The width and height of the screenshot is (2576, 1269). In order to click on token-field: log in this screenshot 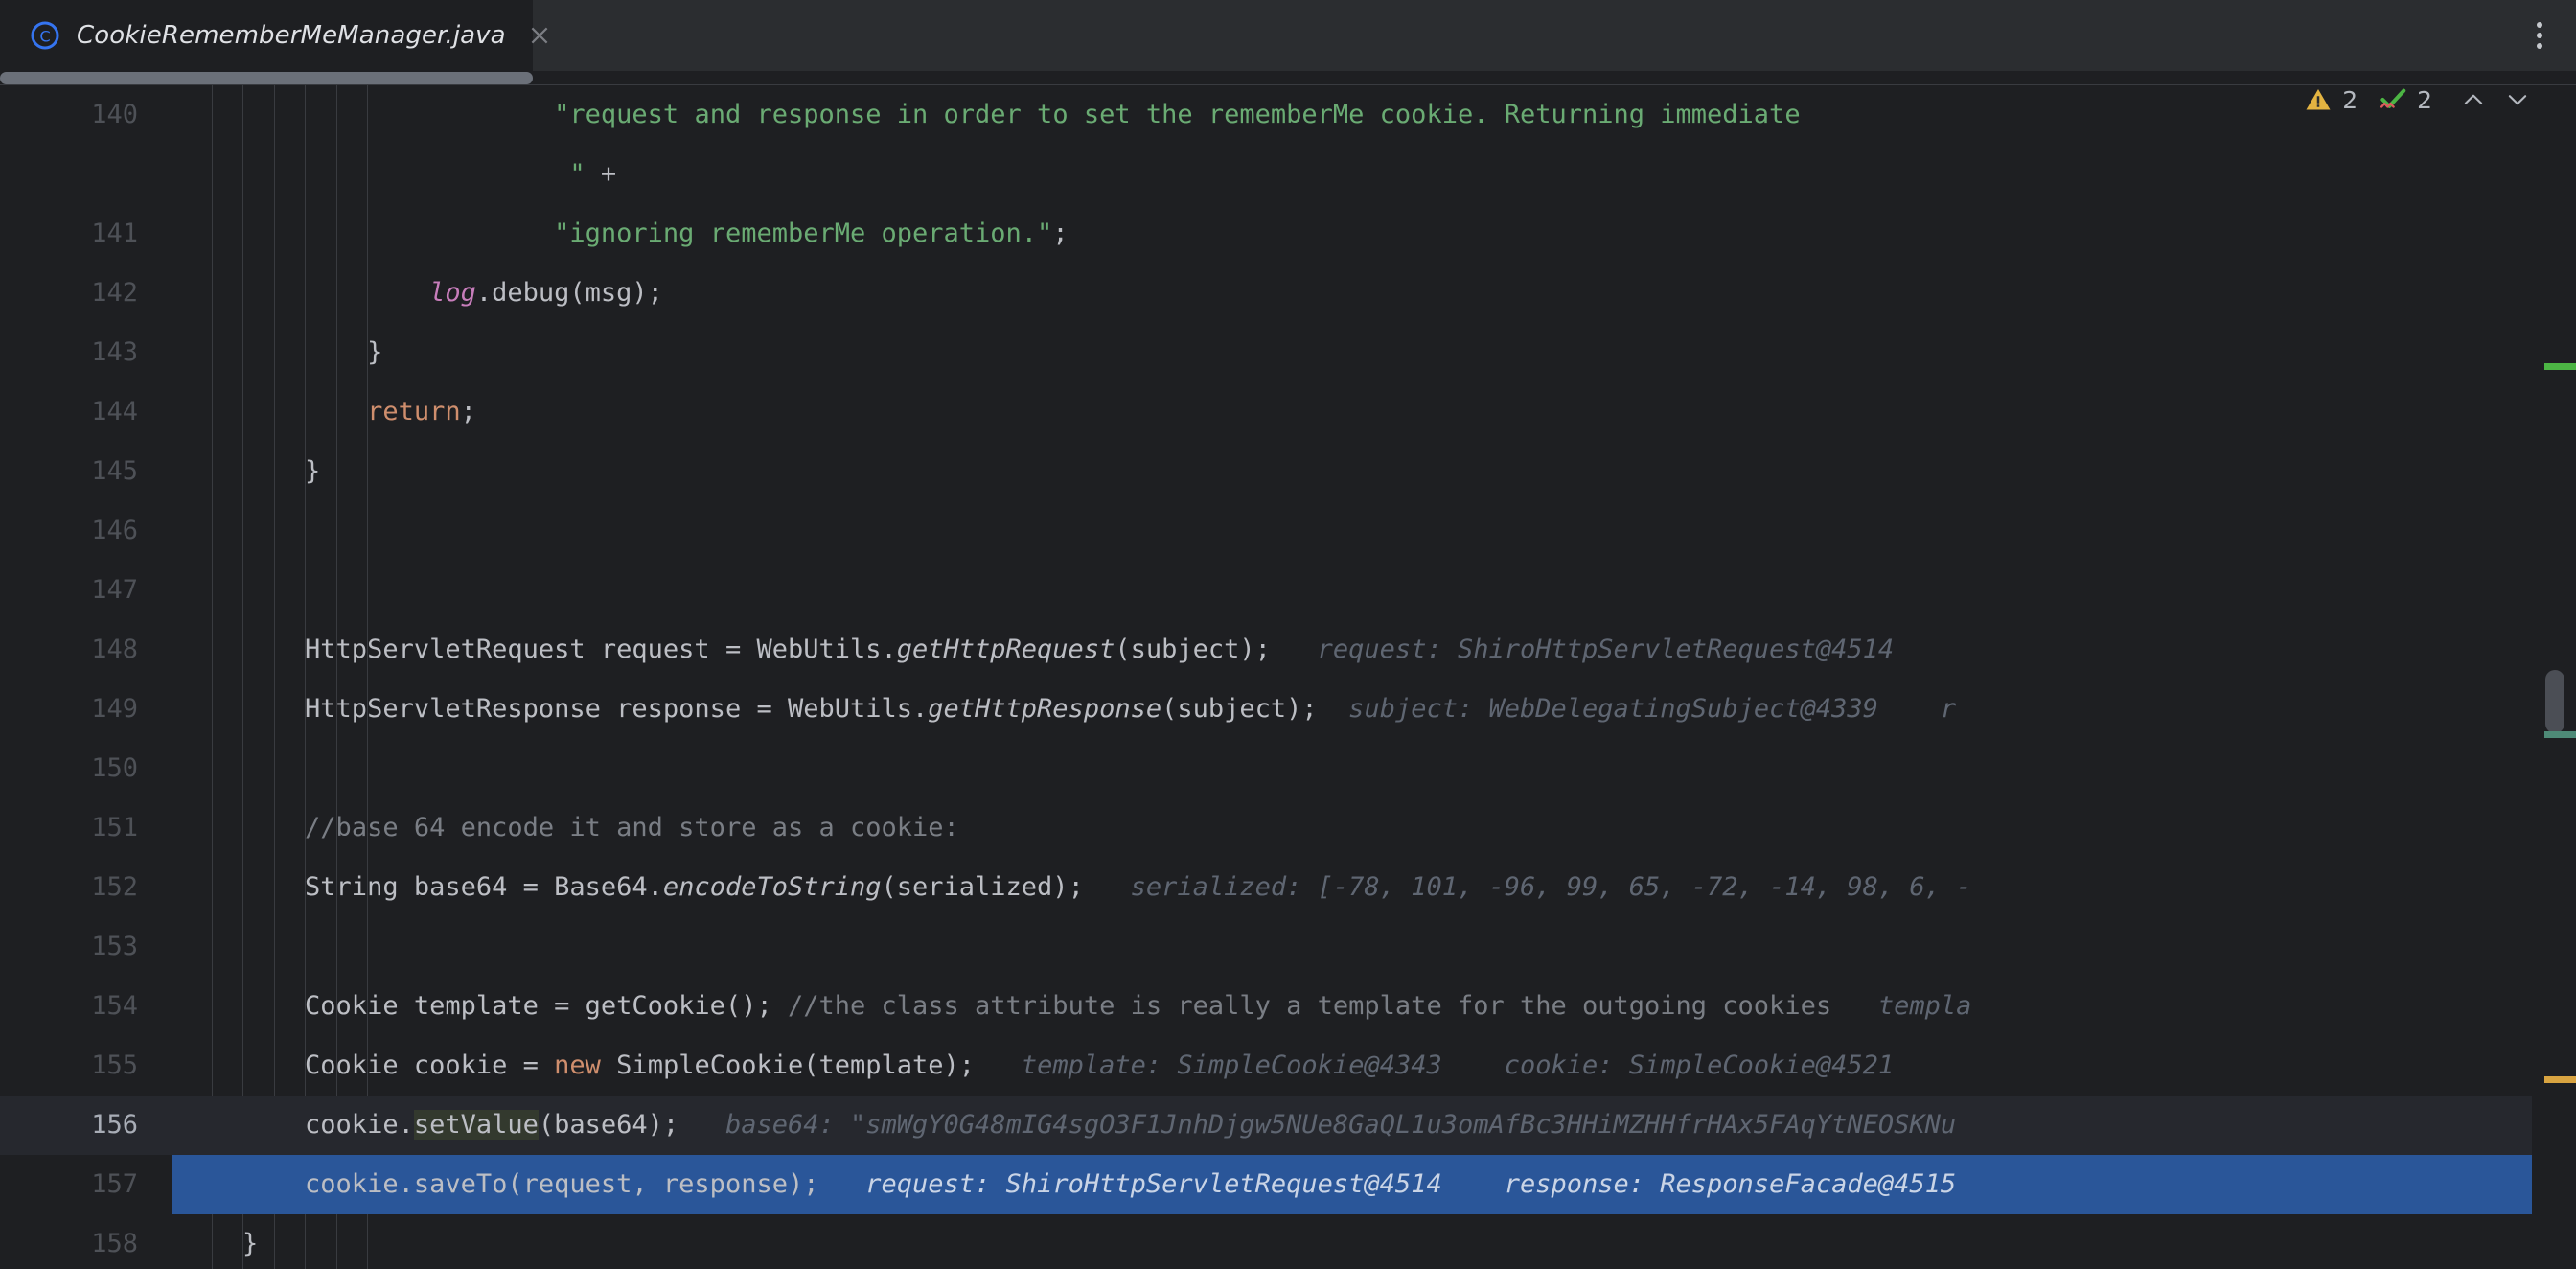, I will do `click(452, 293)`.